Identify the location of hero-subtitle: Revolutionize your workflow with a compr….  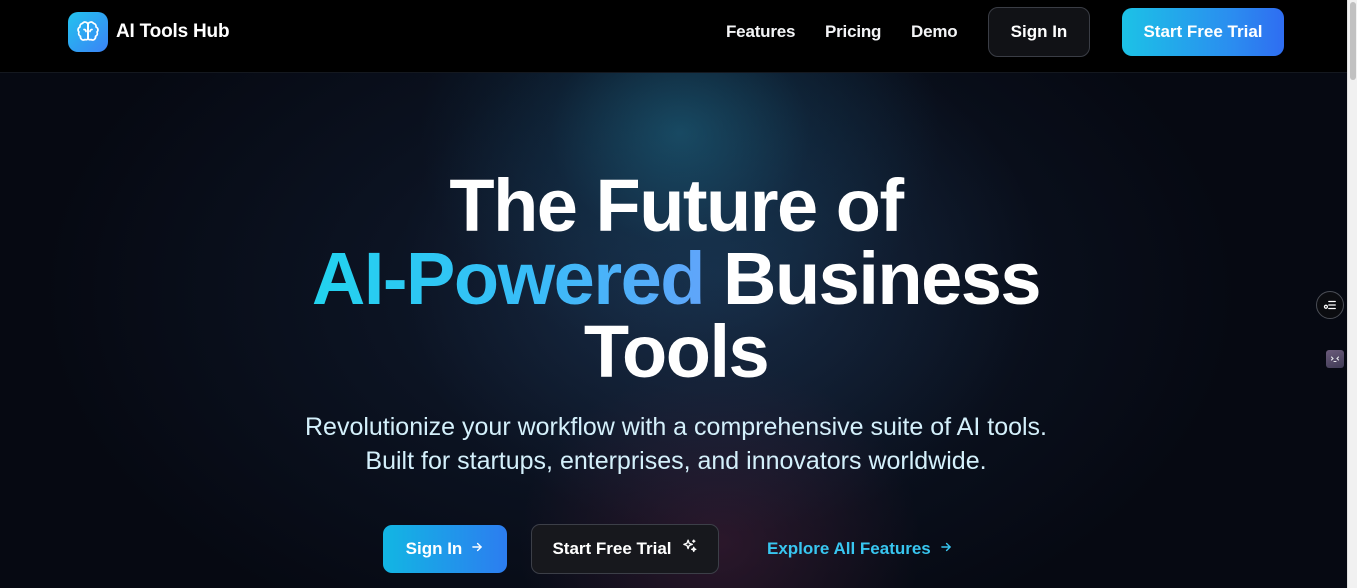
(673, 444).